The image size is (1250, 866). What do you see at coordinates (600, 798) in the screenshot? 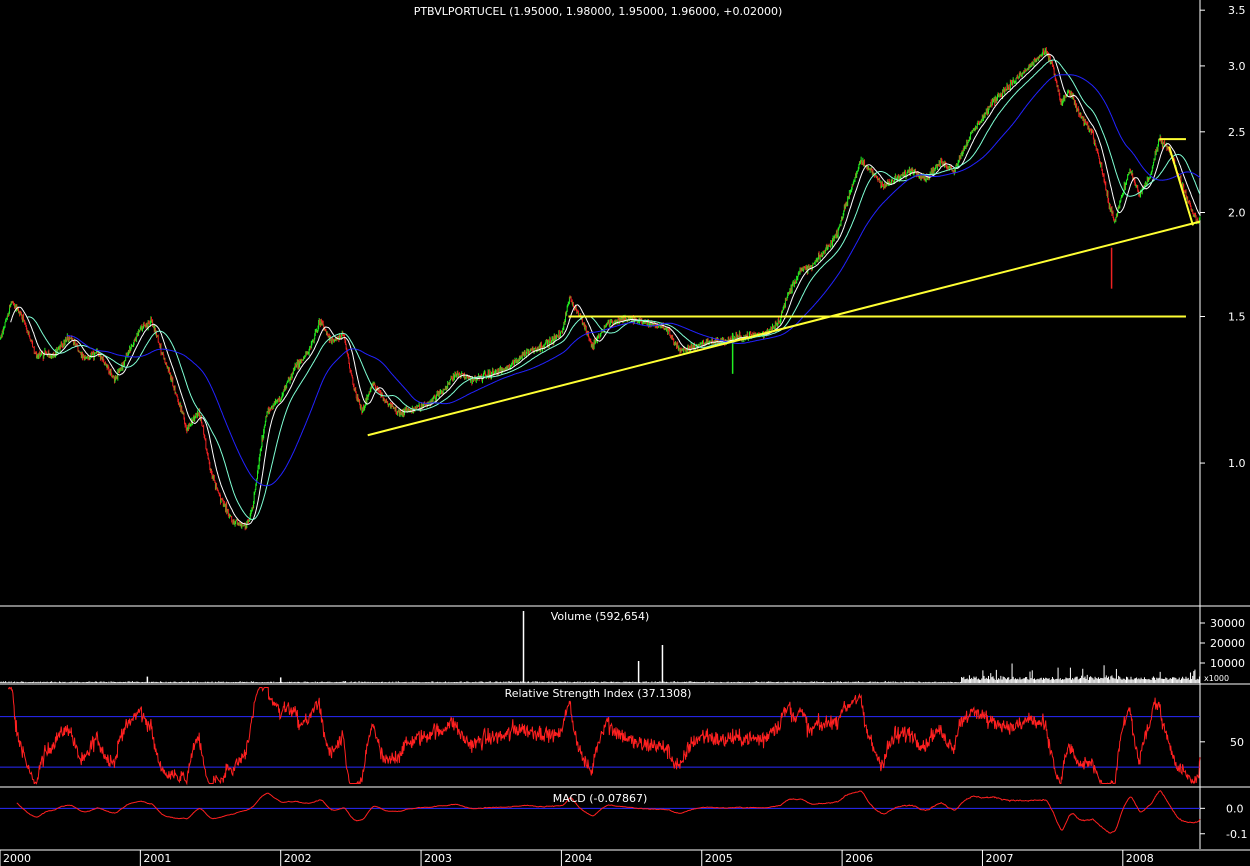
I see `macd-title: MACD (-0.07867)` at bounding box center [600, 798].